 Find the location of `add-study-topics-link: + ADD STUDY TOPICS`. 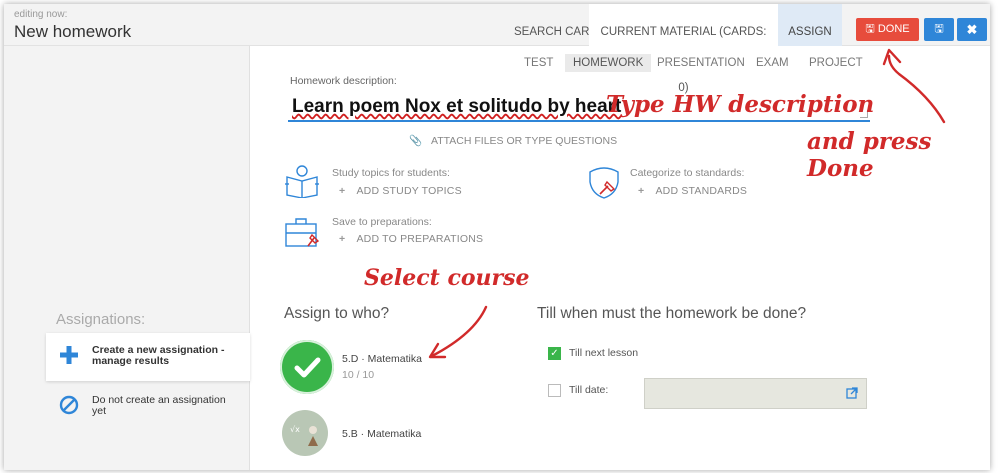

add-study-topics-link: + ADD STUDY TOPICS is located at coordinates (400, 191).